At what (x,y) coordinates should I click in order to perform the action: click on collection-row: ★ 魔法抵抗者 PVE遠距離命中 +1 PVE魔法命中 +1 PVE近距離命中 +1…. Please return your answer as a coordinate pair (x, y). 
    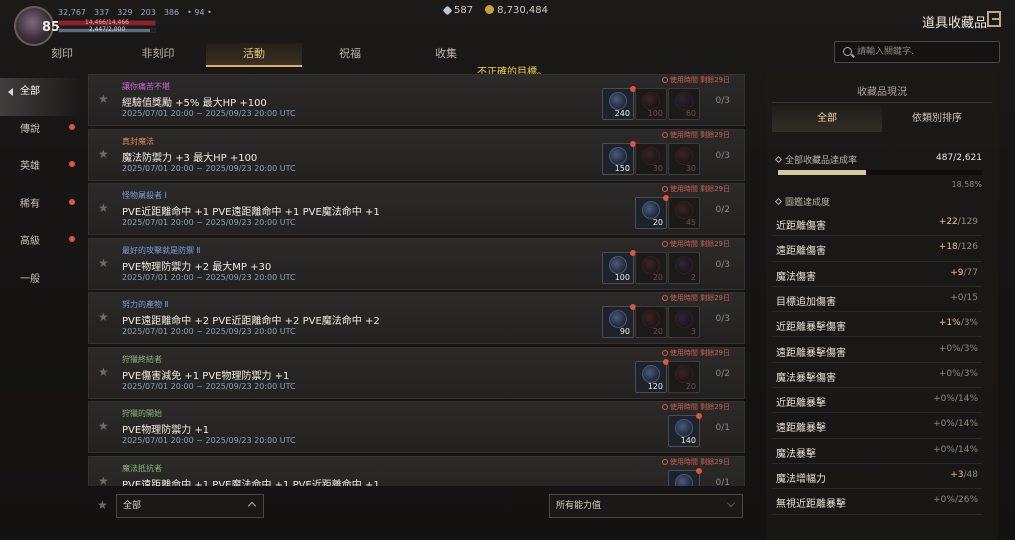
    Looking at the image, I should click on (416, 471).